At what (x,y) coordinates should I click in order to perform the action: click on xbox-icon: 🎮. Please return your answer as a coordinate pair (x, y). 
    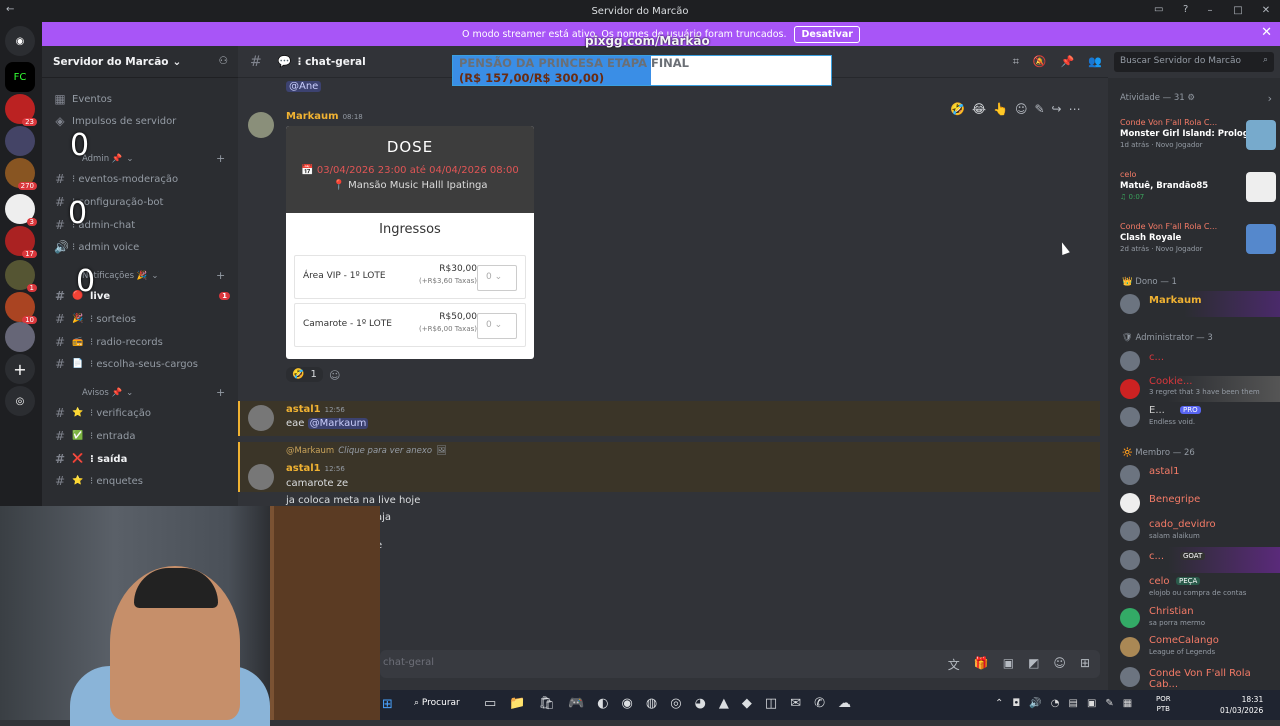
    Looking at the image, I should click on (576, 703).